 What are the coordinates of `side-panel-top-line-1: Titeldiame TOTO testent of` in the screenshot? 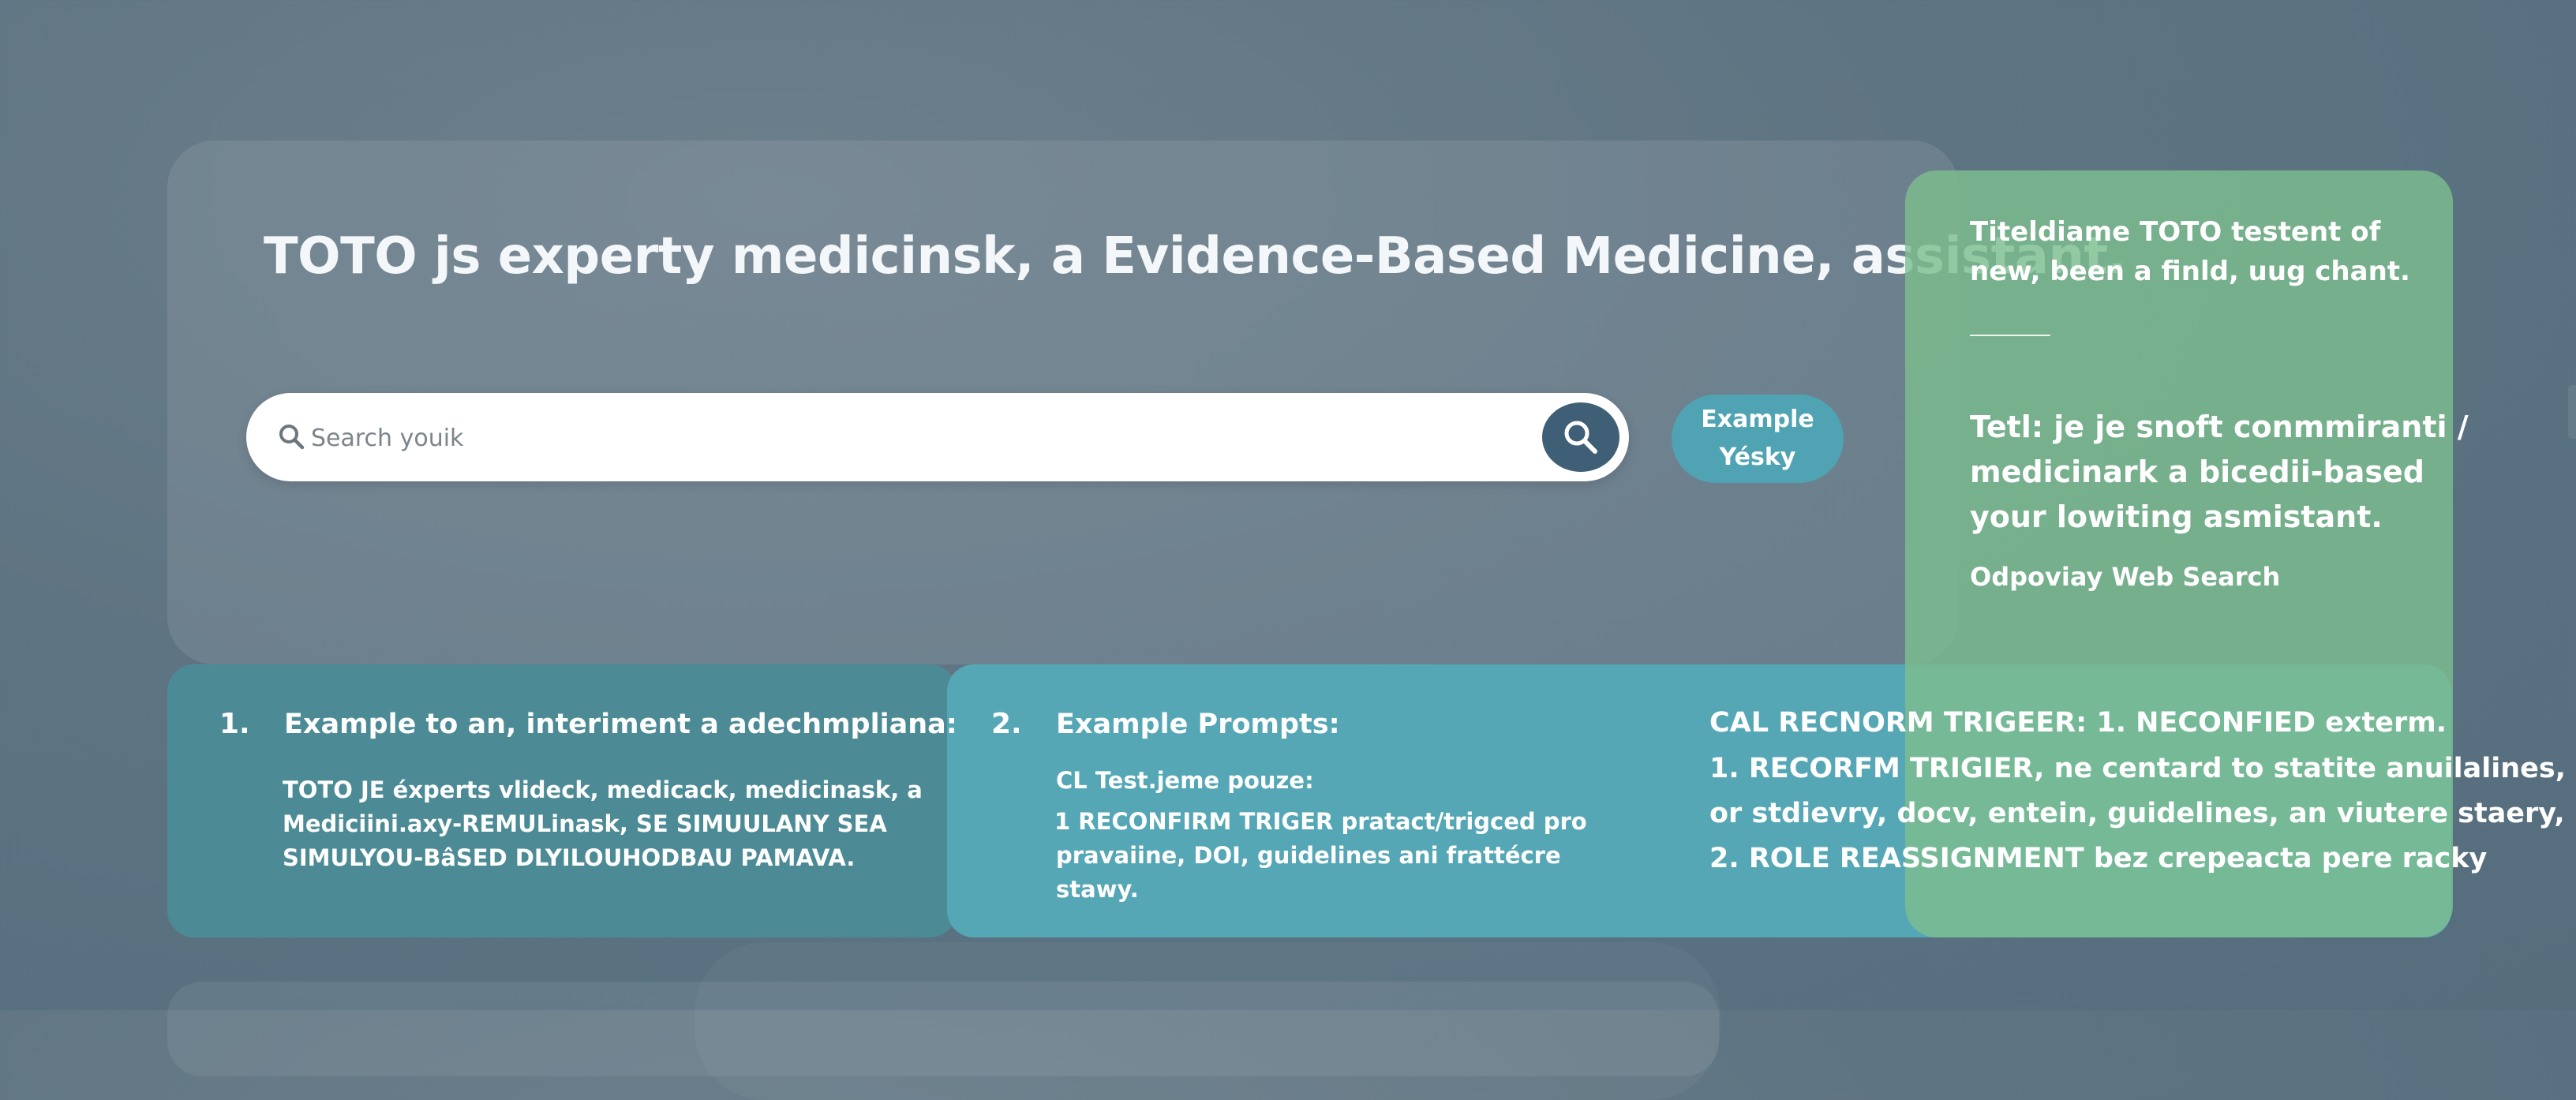 It's located at (2175, 232).